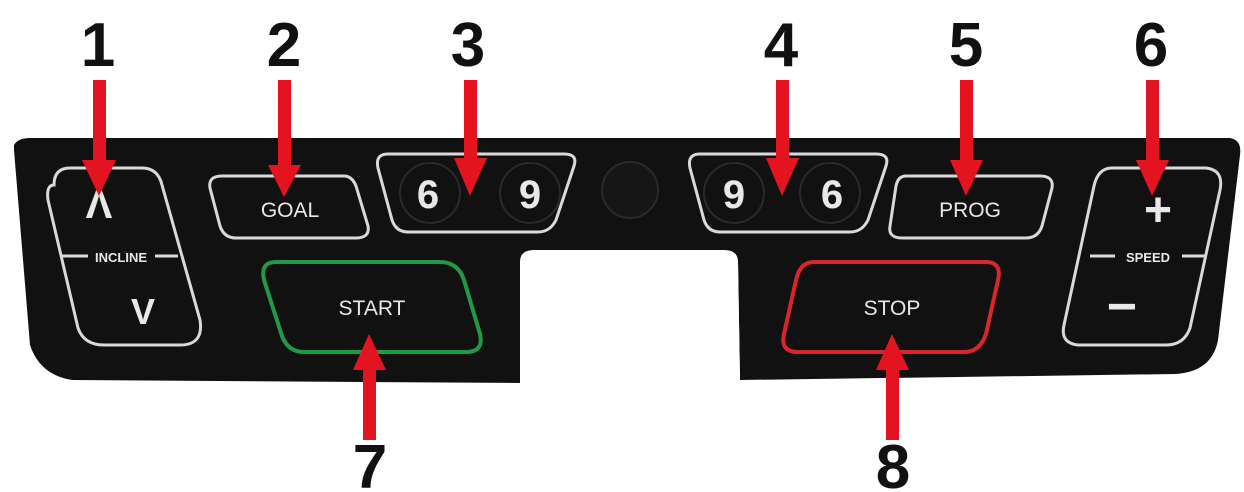 The height and width of the screenshot is (492, 1244). What do you see at coordinates (832, 195) in the screenshot?
I see `quick-speed-6: 6` at bounding box center [832, 195].